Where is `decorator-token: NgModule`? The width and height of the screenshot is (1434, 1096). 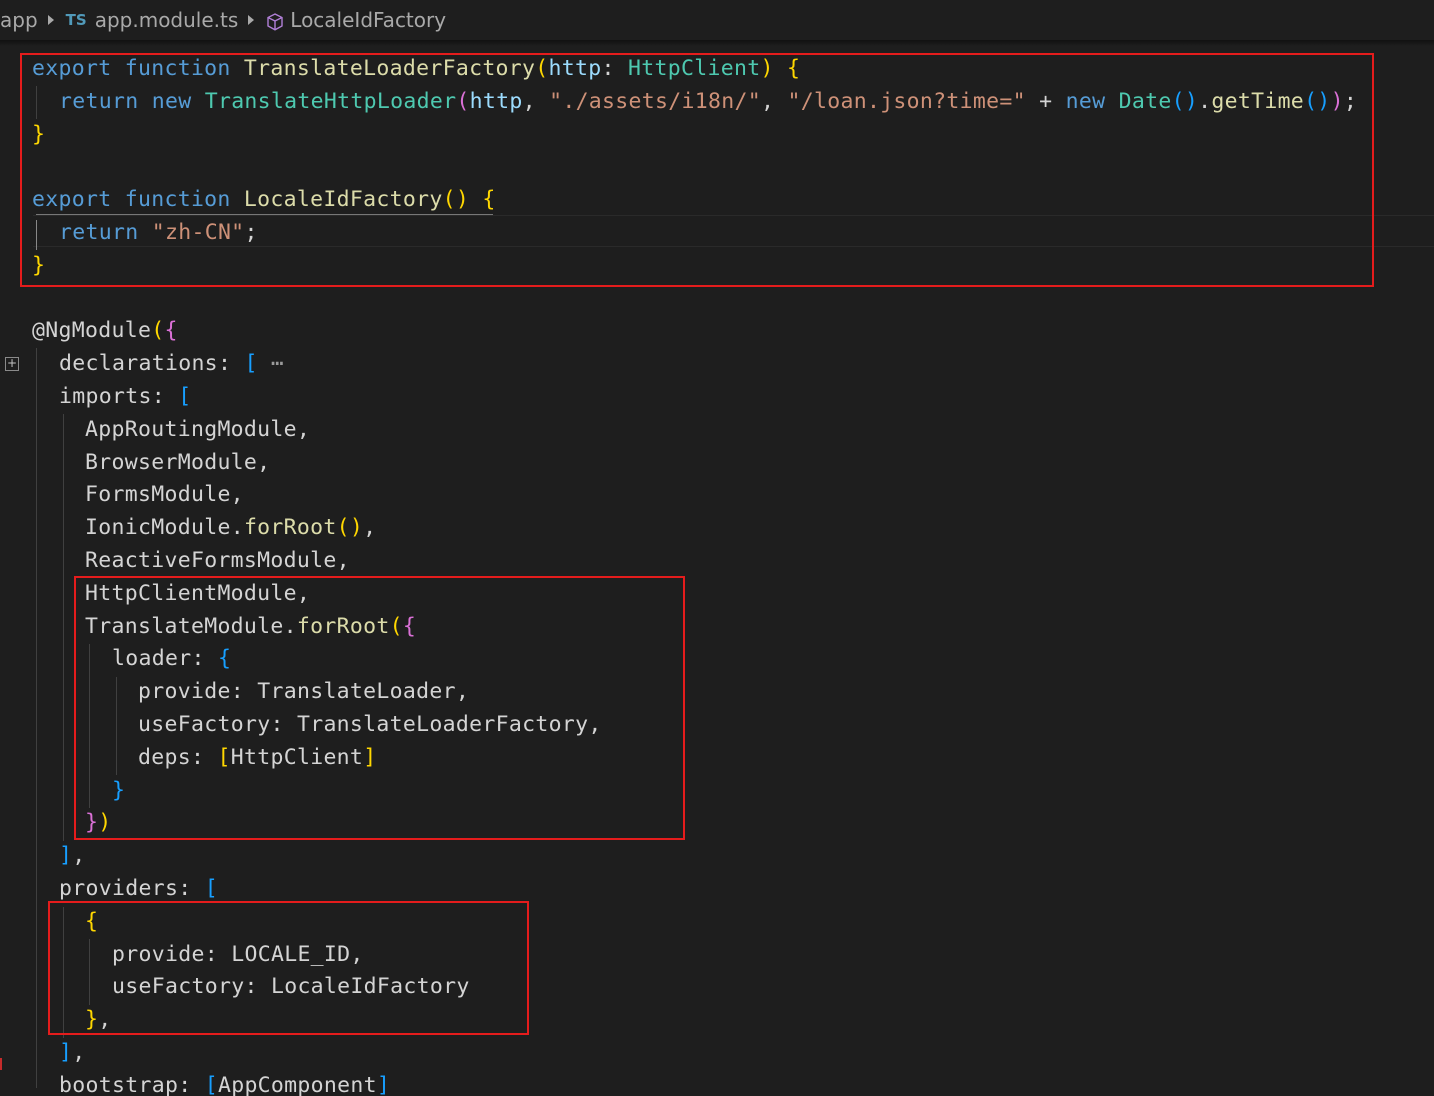
decorator-token: NgModule is located at coordinates (98, 331).